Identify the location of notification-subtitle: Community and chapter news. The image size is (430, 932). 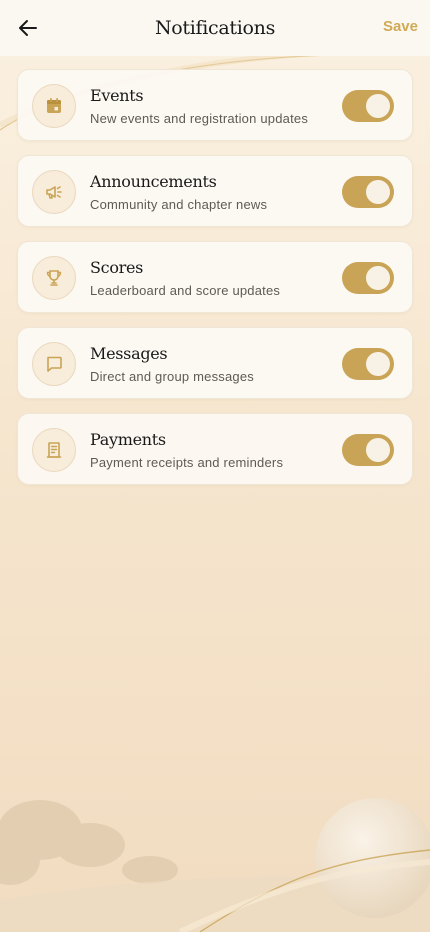
(179, 204).